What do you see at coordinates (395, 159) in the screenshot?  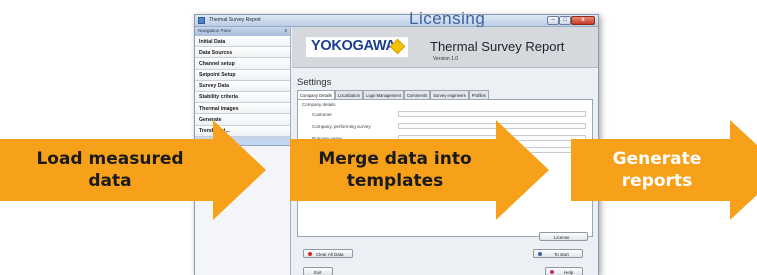 I see `step-2-line-1: Merge data into` at bounding box center [395, 159].